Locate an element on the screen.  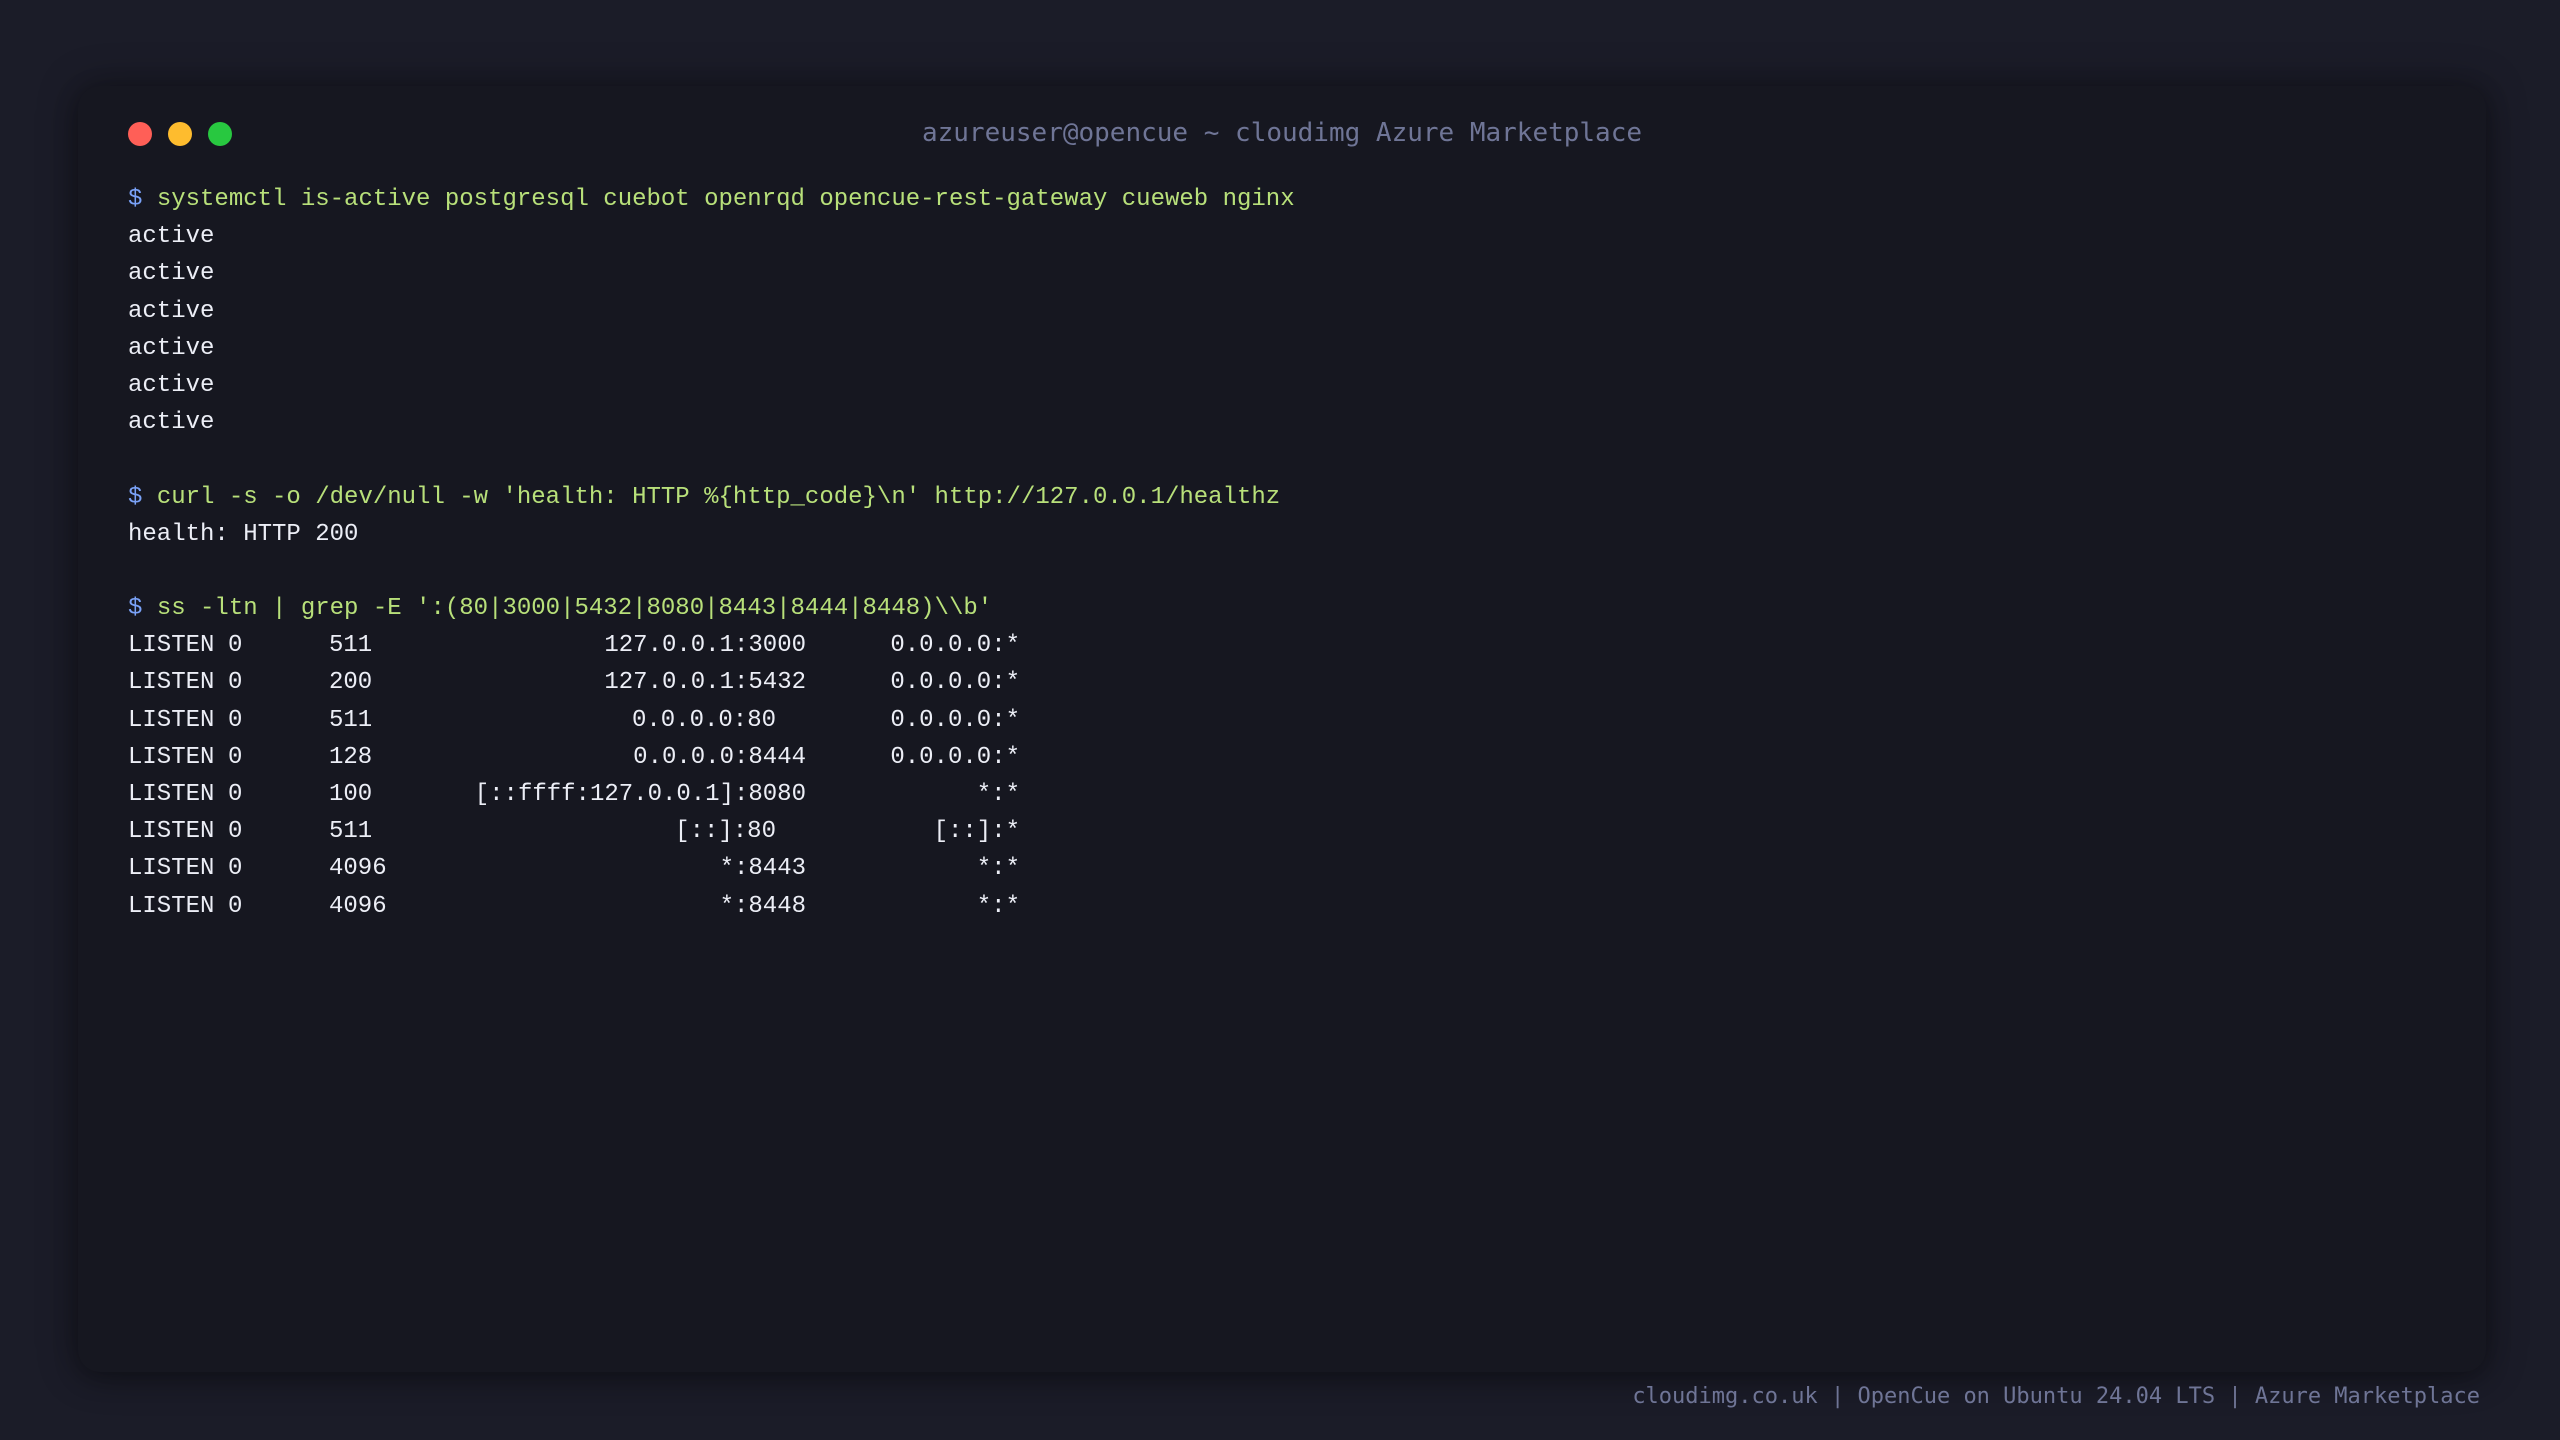
socket-row: LISTEN 0 200 127.0.0.1:5432 0.0.0.0:* is located at coordinates (1282, 682).